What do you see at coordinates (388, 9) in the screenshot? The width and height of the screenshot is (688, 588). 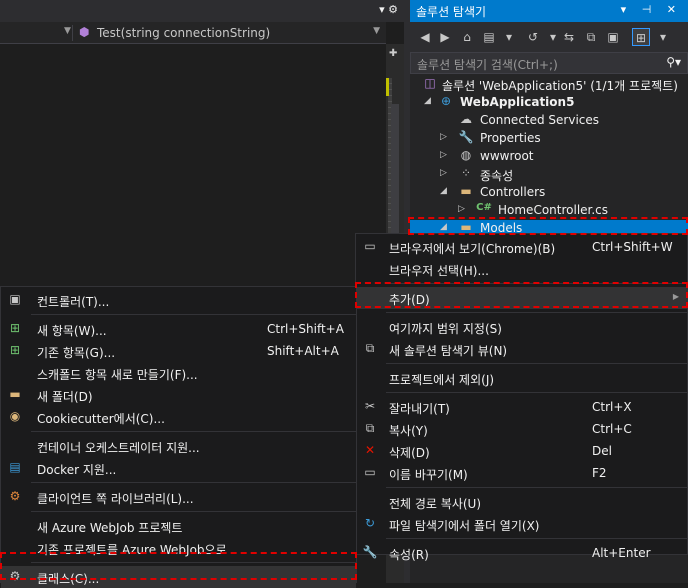 I see `tab-overflow-icon: ▾ ⚙` at bounding box center [388, 9].